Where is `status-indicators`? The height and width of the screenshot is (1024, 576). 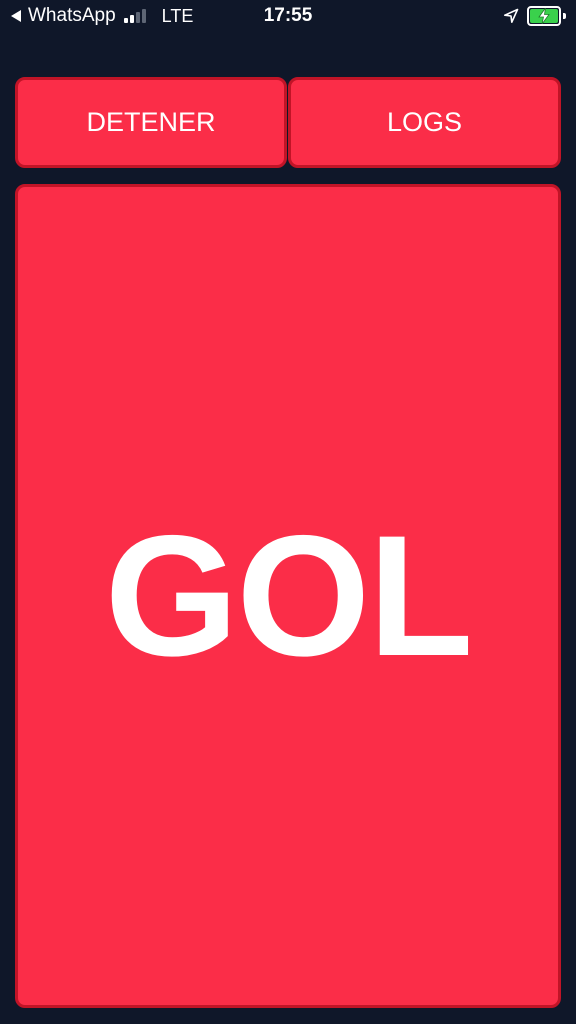 status-indicators is located at coordinates (534, 16).